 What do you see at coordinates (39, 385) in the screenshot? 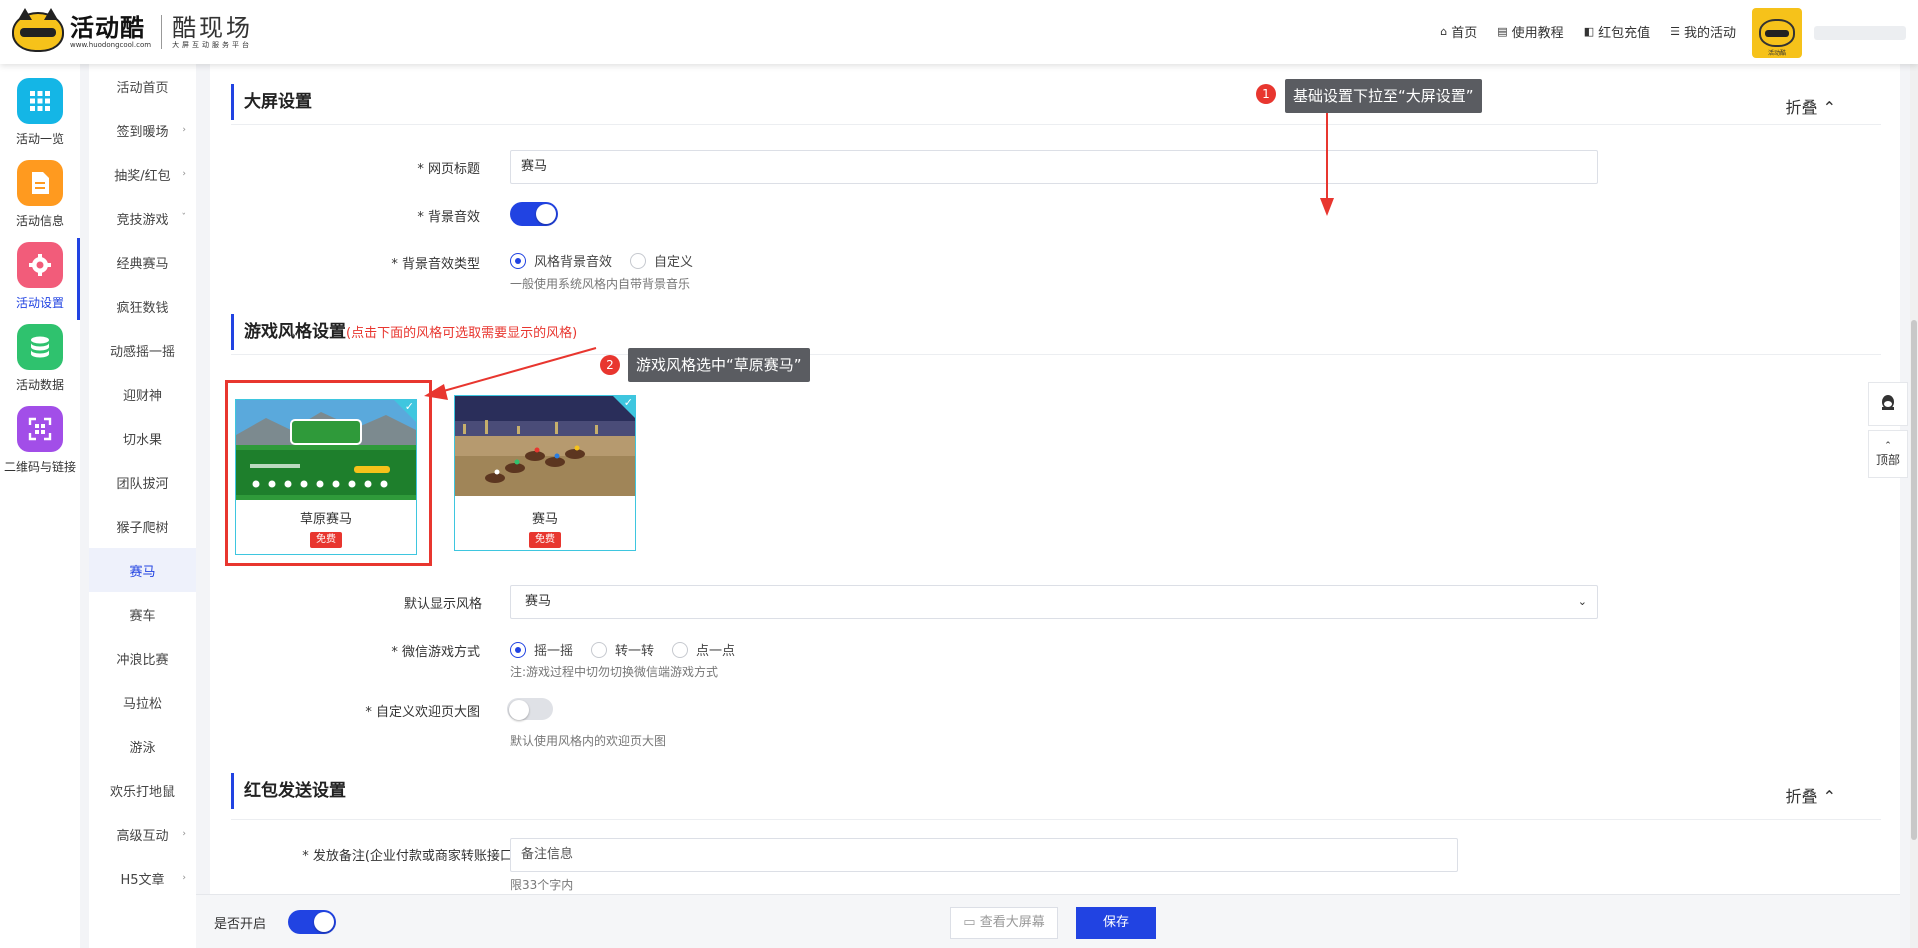
I see `left-nav-label: 活动数据` at bounding box center [39, 385].